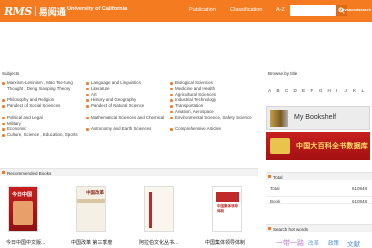 The height and width of the screenshot is (248, 372). I want to click on logo-divider, so click(35, 11).